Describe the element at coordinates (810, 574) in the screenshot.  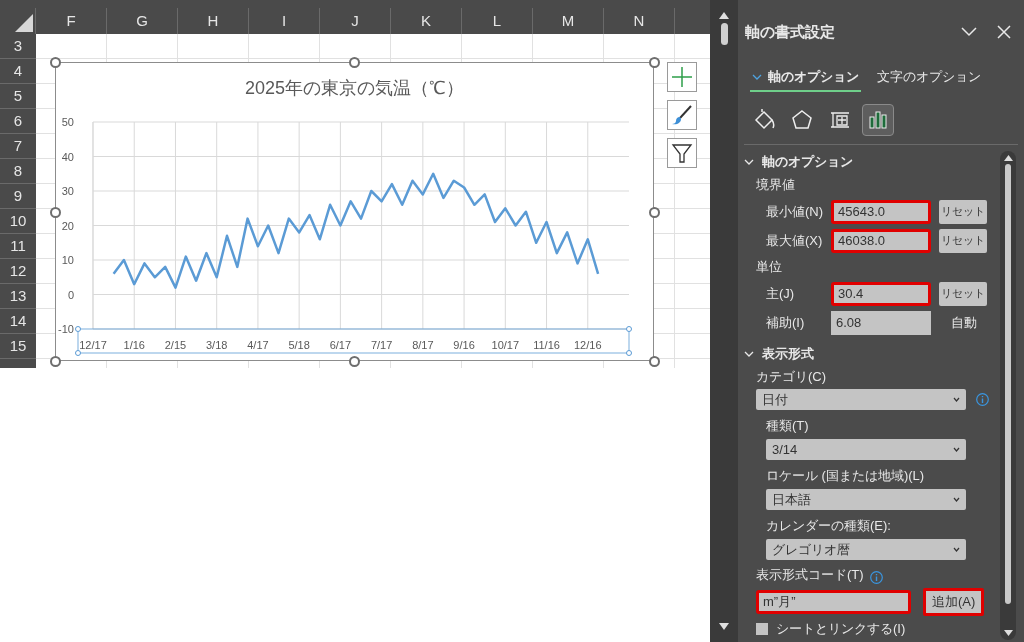
I see `field-label: 表示形式コード(T)` at that location.